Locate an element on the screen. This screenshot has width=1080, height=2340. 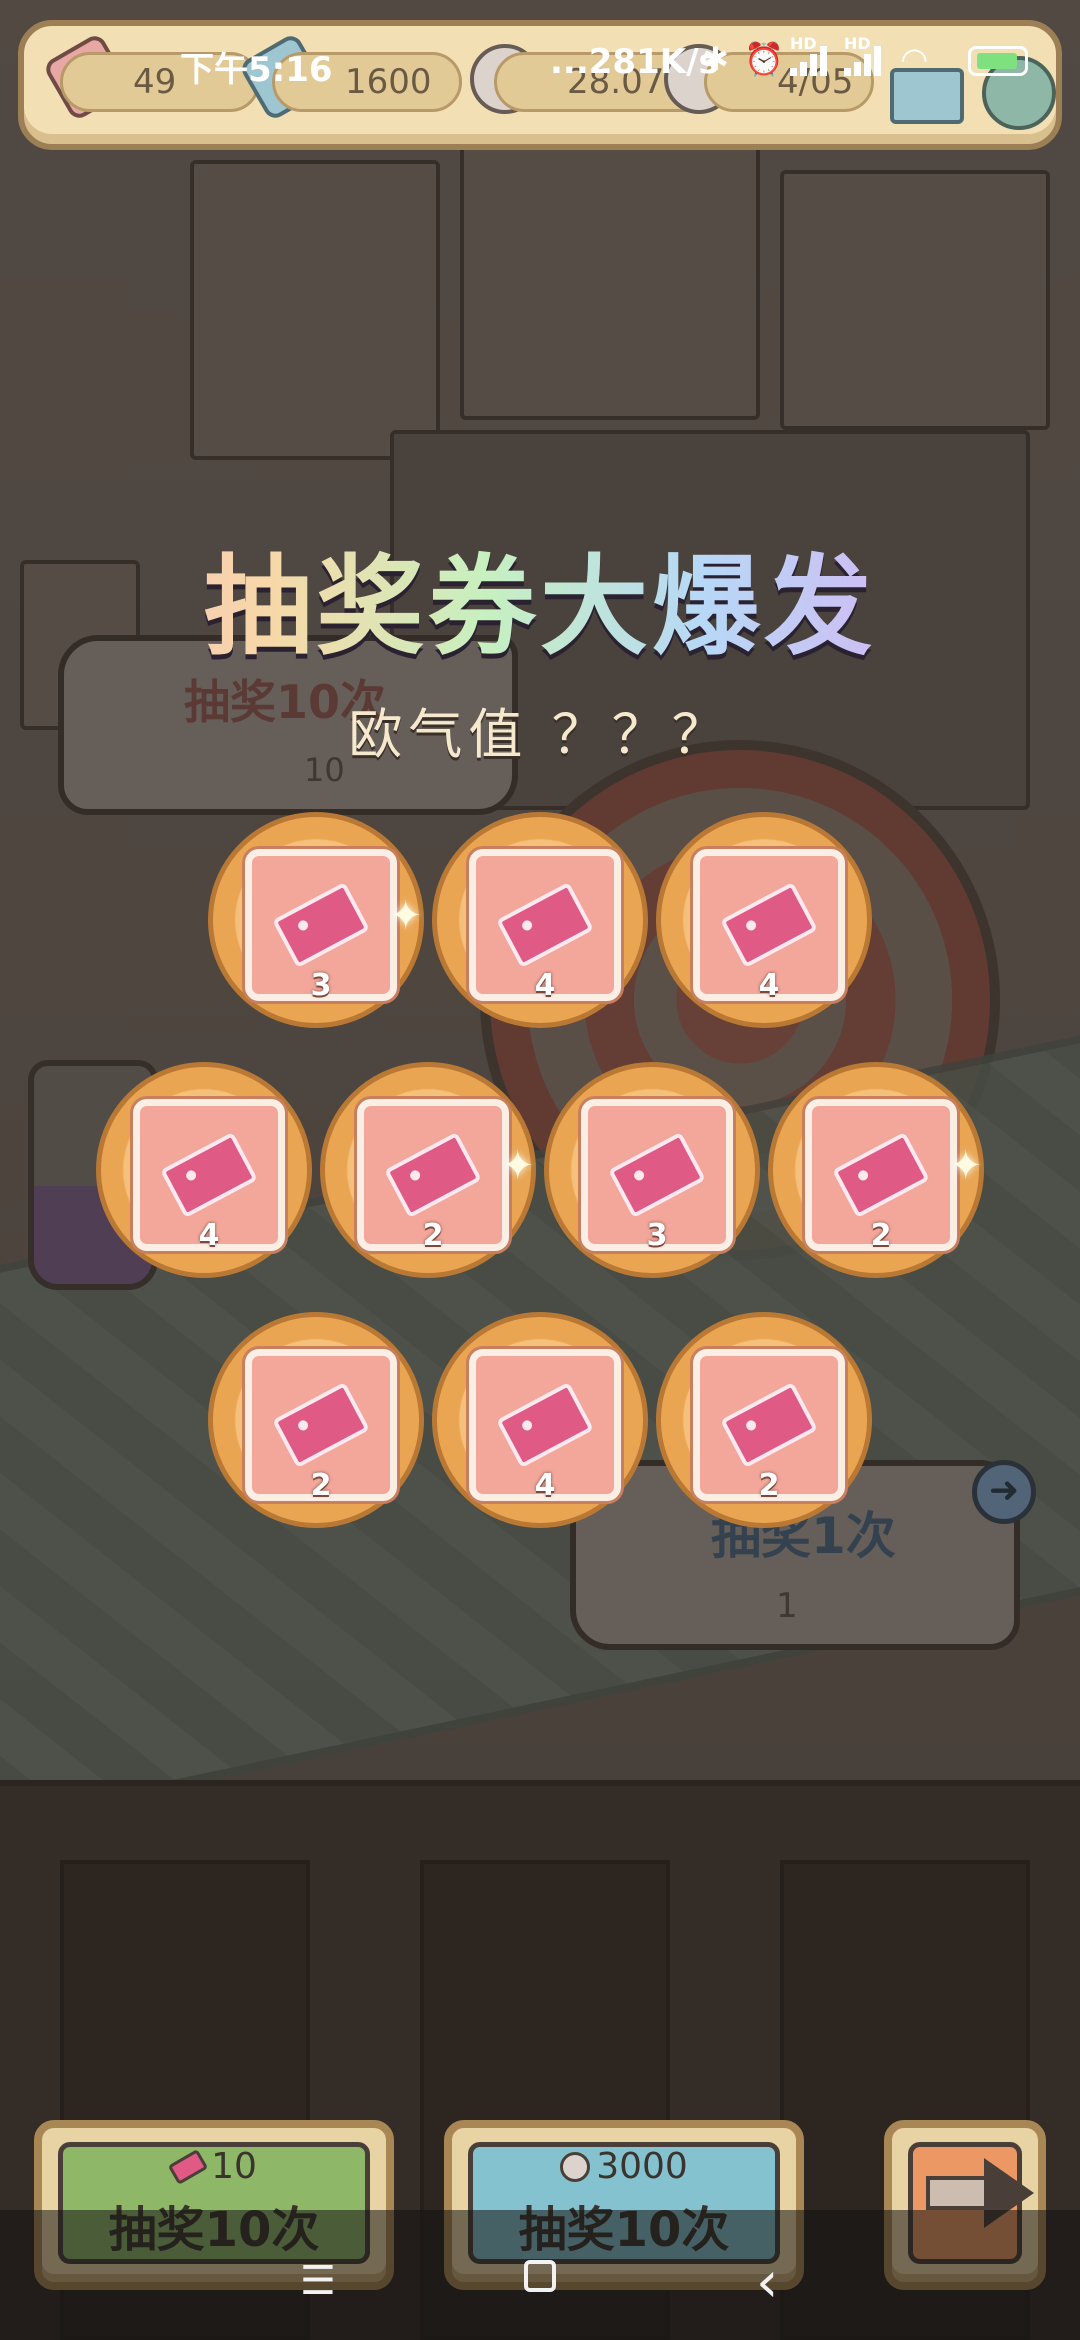
menu-icon: ☰ is located at coordinates (318, 2281).